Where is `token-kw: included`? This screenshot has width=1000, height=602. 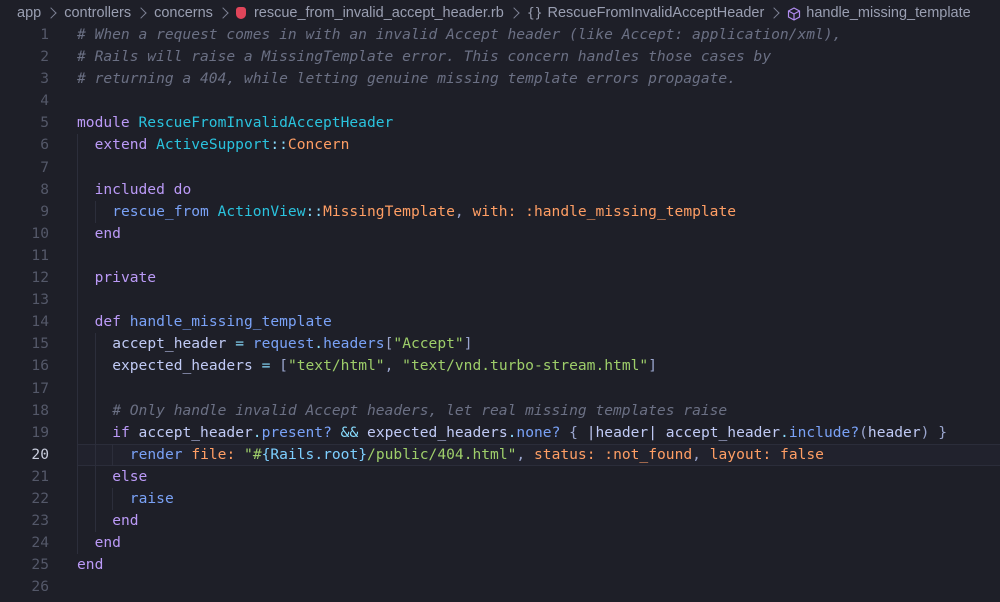 token-kw: included is located at coordinates (134, 189).